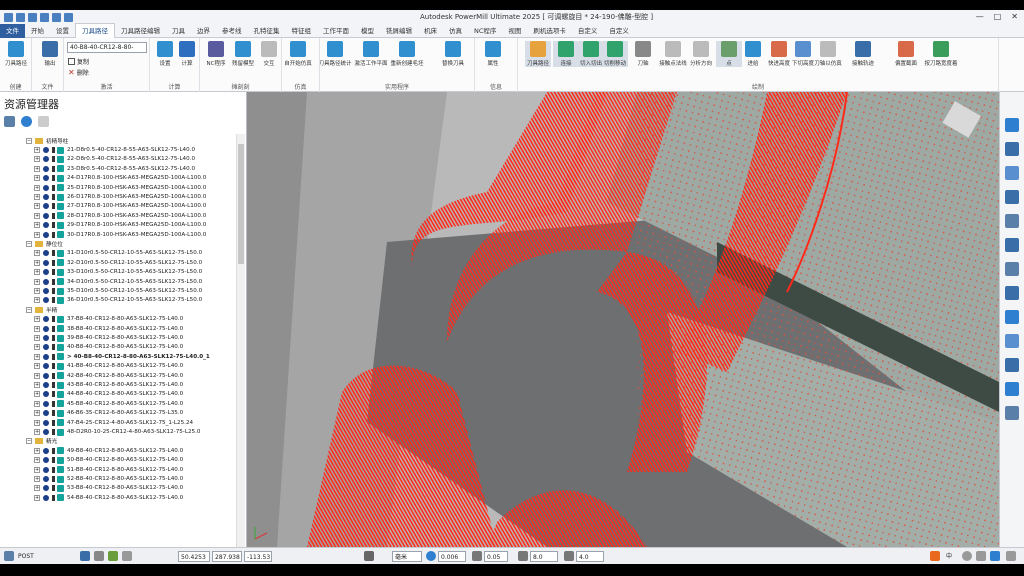 Image resolution: width=1024 pixels, height=576 pixels. What do you see at coordinates (108, 394) in the screenshot?
I see `tree-toolpath-item: +44-B8-40-CR12-8-80-A63-SLK12-75-L40.0` at bounding box center [108, 394].